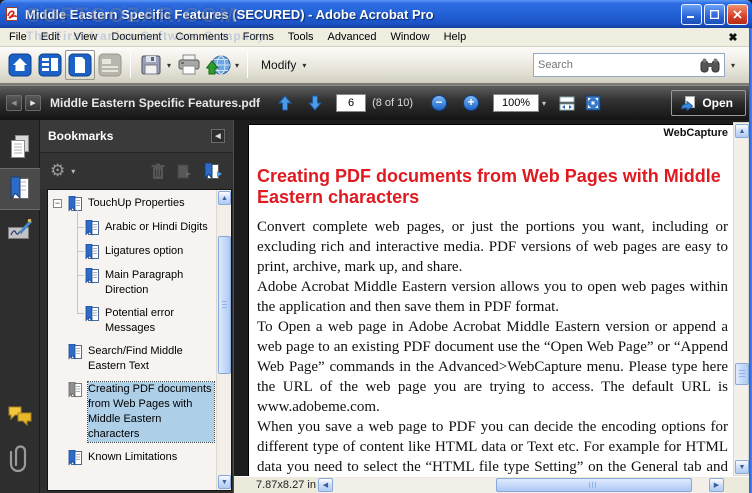 The image size is (752, 493). I want to click on document-horizontal-scrollbar: ◀ ▶, so click(521, 485).